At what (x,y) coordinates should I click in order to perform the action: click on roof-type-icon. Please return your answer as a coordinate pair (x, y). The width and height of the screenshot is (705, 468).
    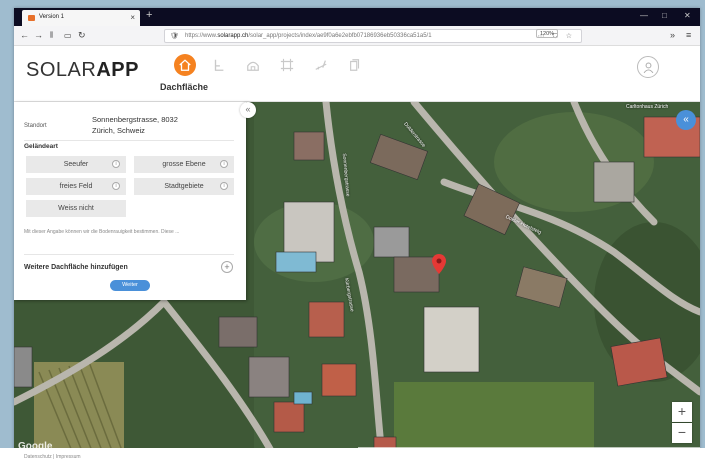
    Looking at the image, I should click on (253, 66).